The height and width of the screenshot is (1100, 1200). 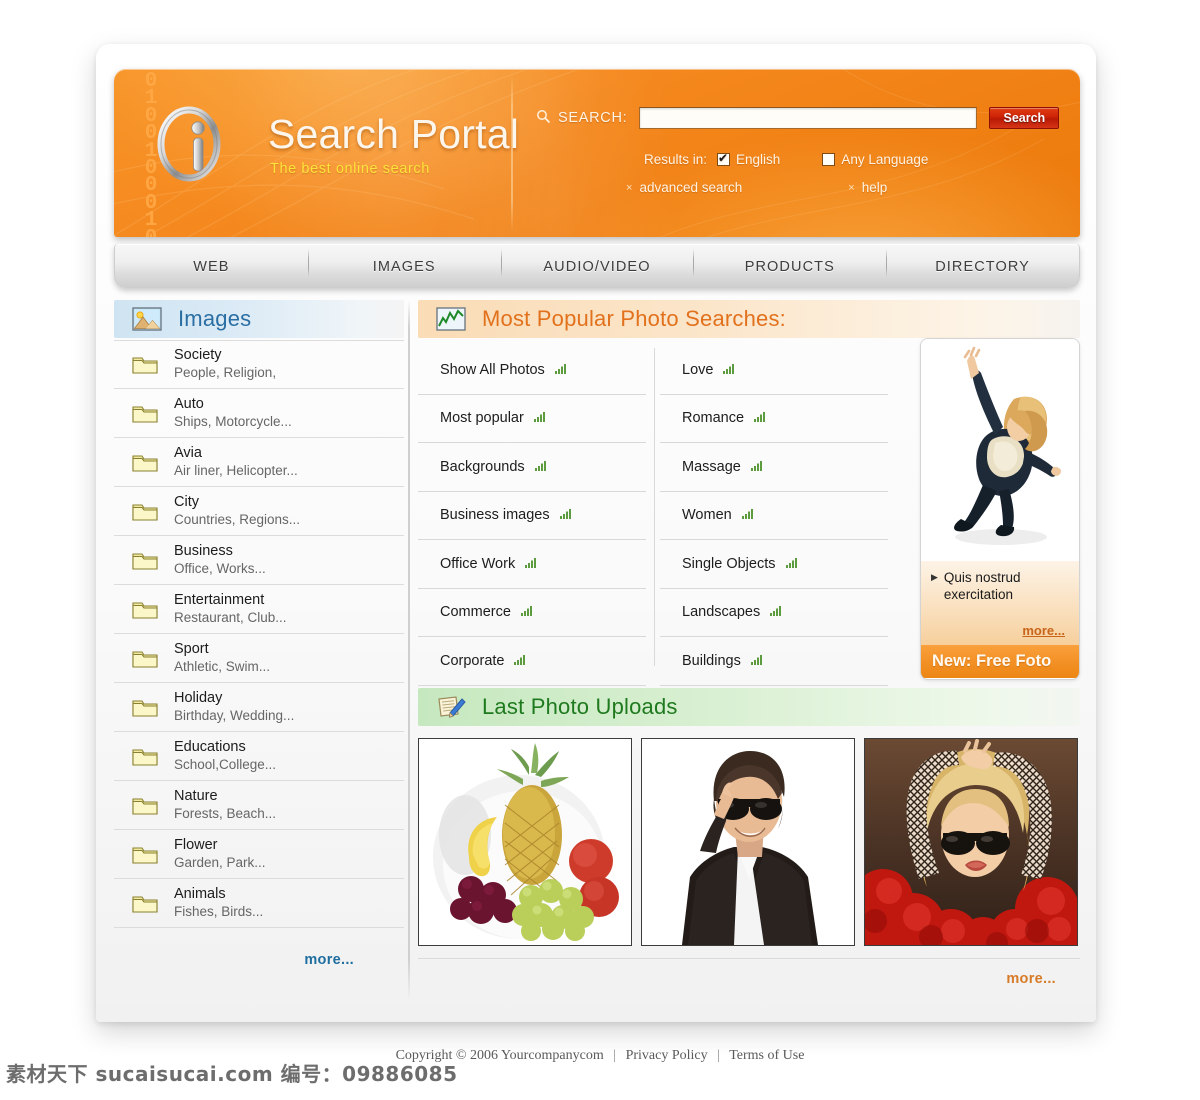 I want to click on footer-link-terms: Terms of Use, so click(x=766, y=1055).